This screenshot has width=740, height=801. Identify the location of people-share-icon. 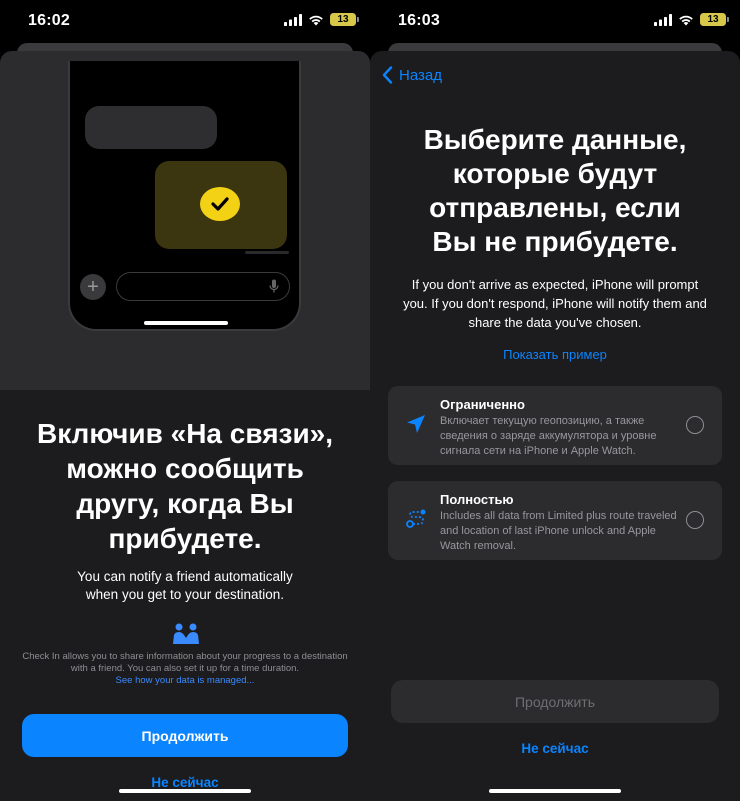
(186, 633).